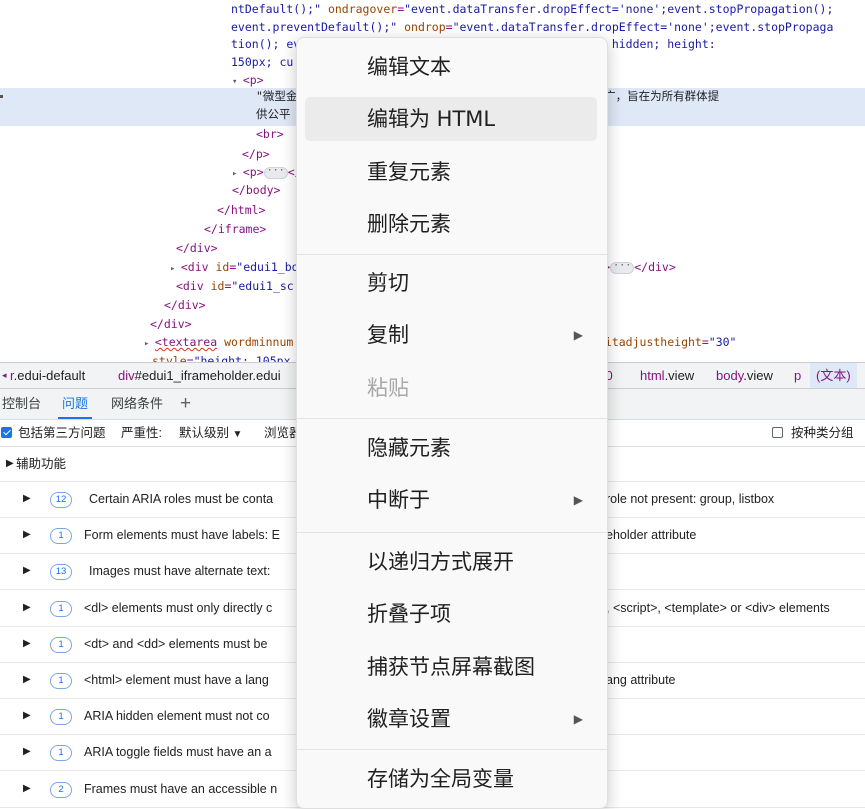 This screenshot has width=865, height=809. I want to click on dom-node-line: </iframe>, so click(235, 229).